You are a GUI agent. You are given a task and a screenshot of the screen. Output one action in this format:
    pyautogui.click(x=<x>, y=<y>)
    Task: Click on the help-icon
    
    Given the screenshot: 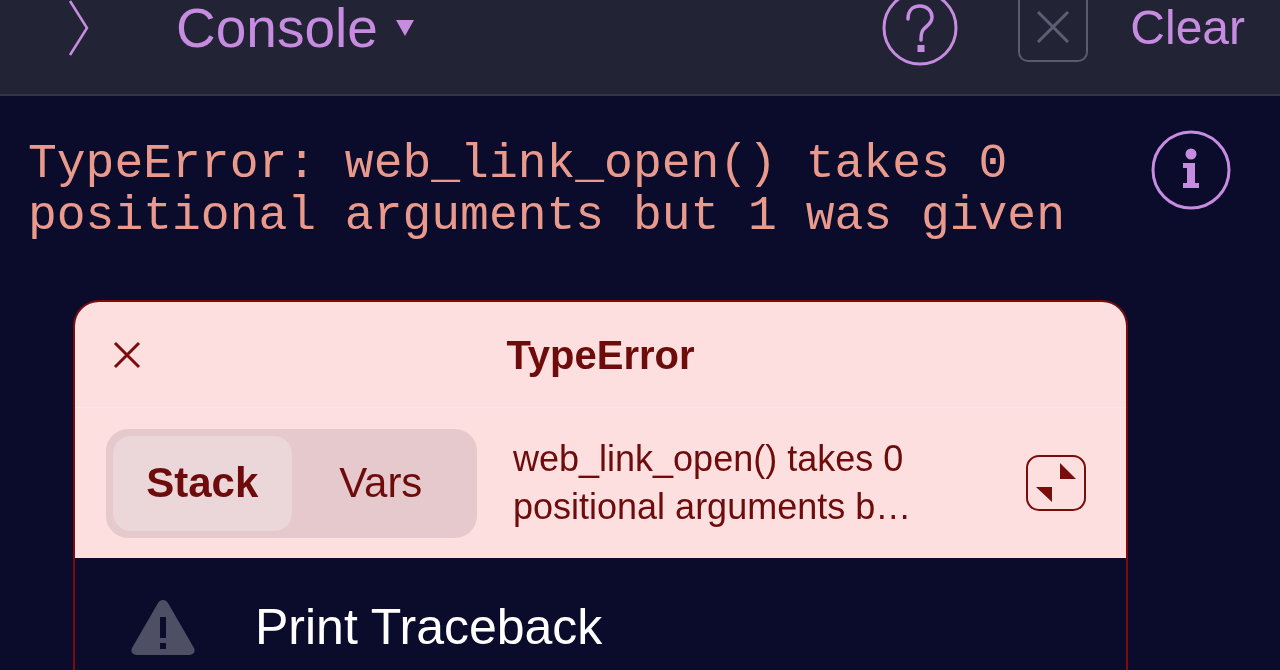 What is the action you would take?
    pyautogui.click(x=920, y=33)
    